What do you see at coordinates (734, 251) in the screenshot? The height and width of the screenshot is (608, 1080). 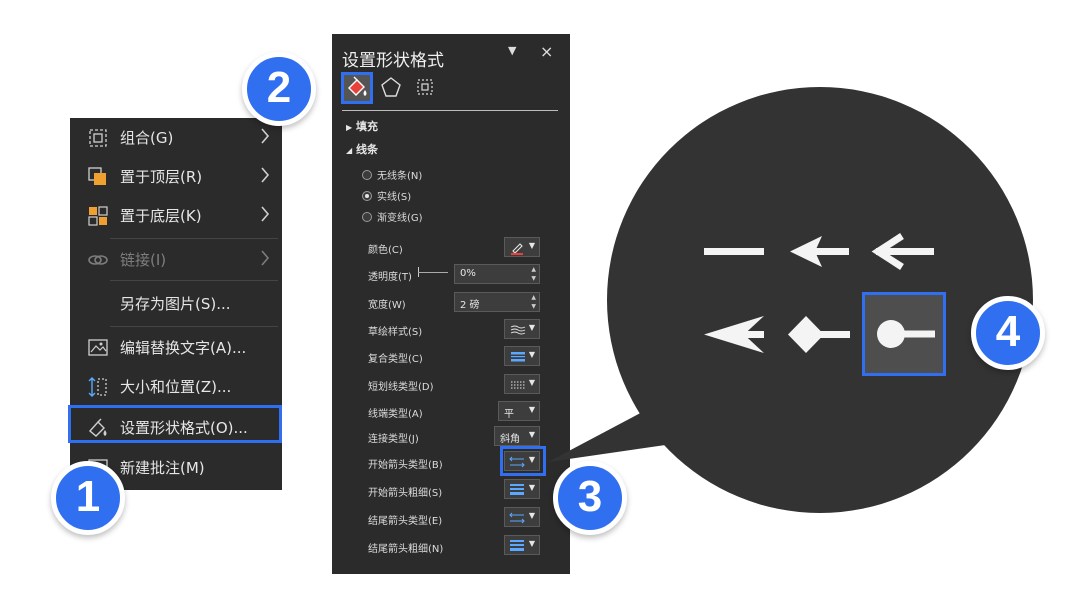 I see `line-end-none-option` at bounding box center [734, 251].